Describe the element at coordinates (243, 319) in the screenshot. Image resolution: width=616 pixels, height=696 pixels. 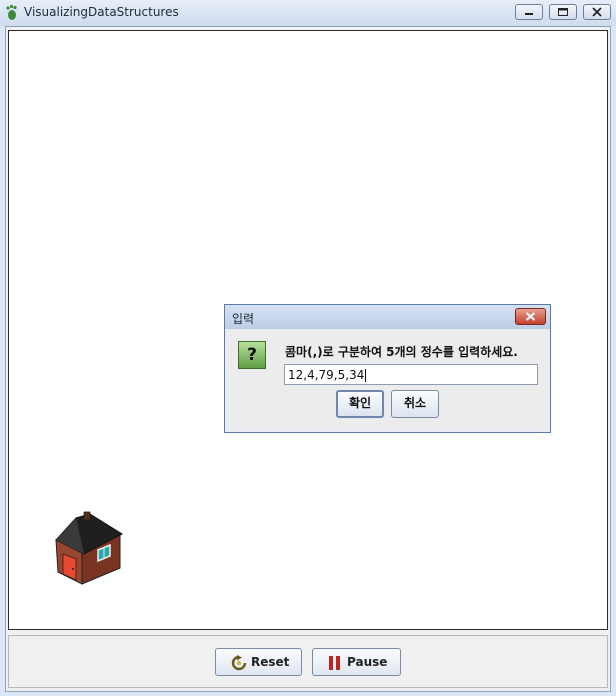
I see `dialog-title: 입력` at that location.